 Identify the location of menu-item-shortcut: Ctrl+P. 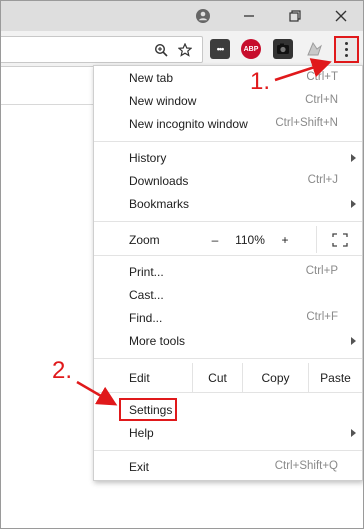
(321, 271).